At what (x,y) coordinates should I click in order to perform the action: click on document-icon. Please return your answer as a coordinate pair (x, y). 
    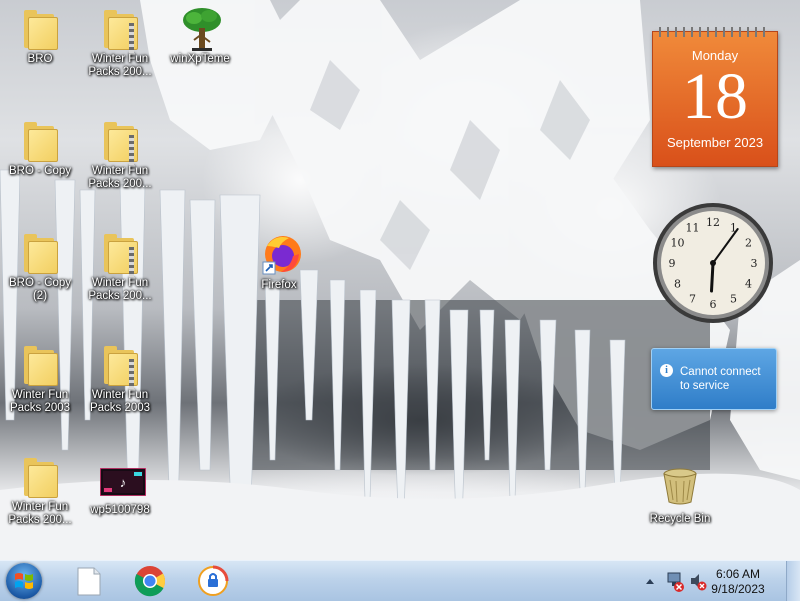
    Looking at the image, I should click on (89, 581).